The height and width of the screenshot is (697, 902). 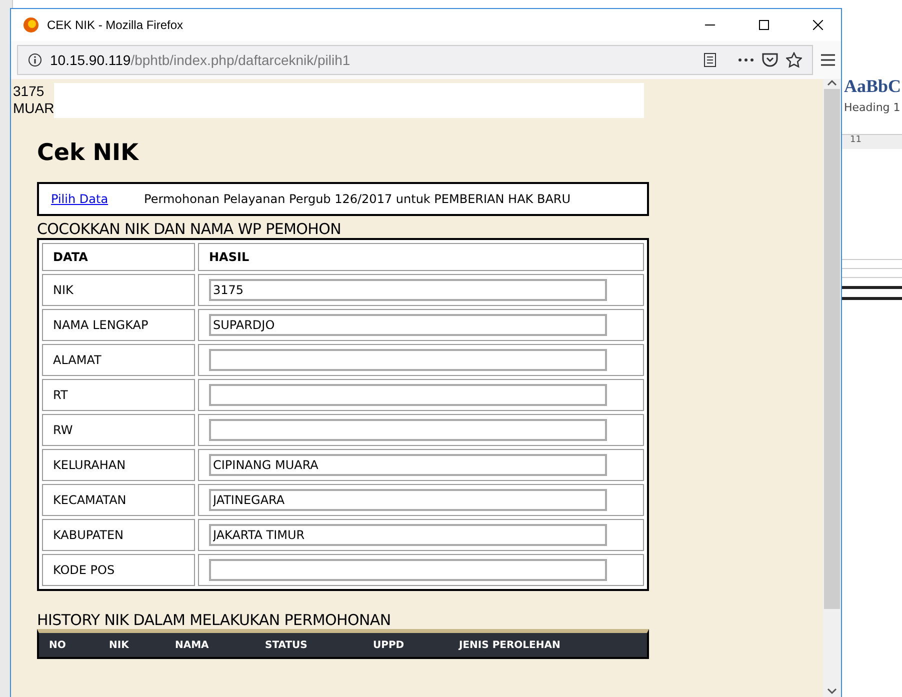 I want to click on scroll-up-icon, so click(x=832, y=83).